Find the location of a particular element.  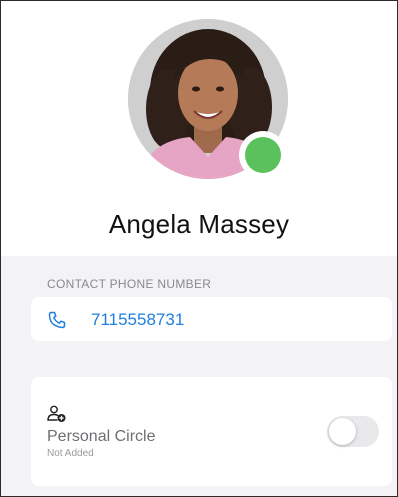

phone-section-label: CONTACT PHONE NUMBER is located at coordinates (129, 284).